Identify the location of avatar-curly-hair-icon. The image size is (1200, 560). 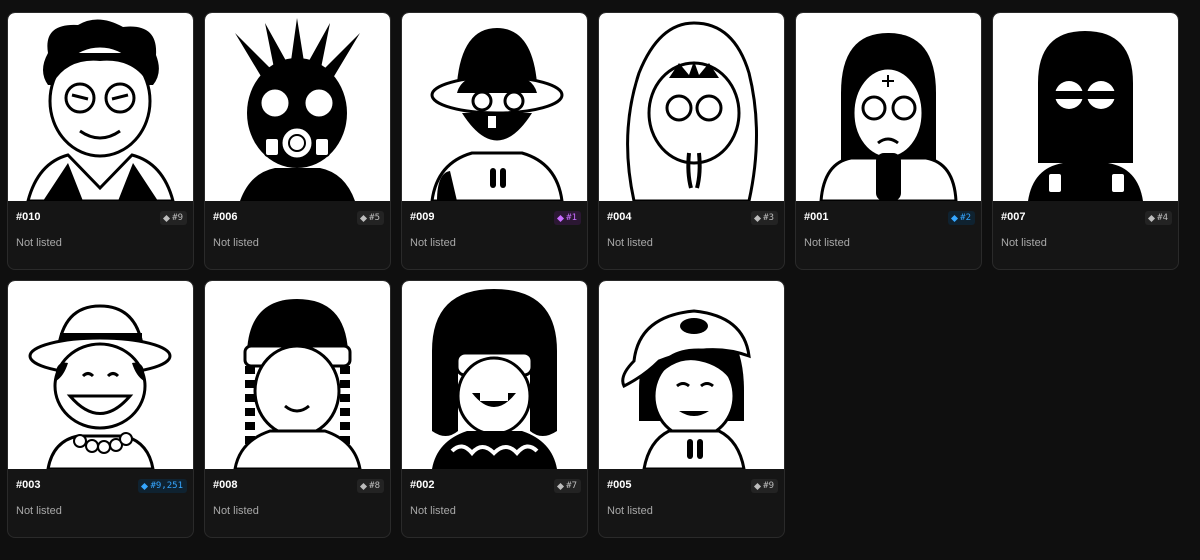
(100, 107).